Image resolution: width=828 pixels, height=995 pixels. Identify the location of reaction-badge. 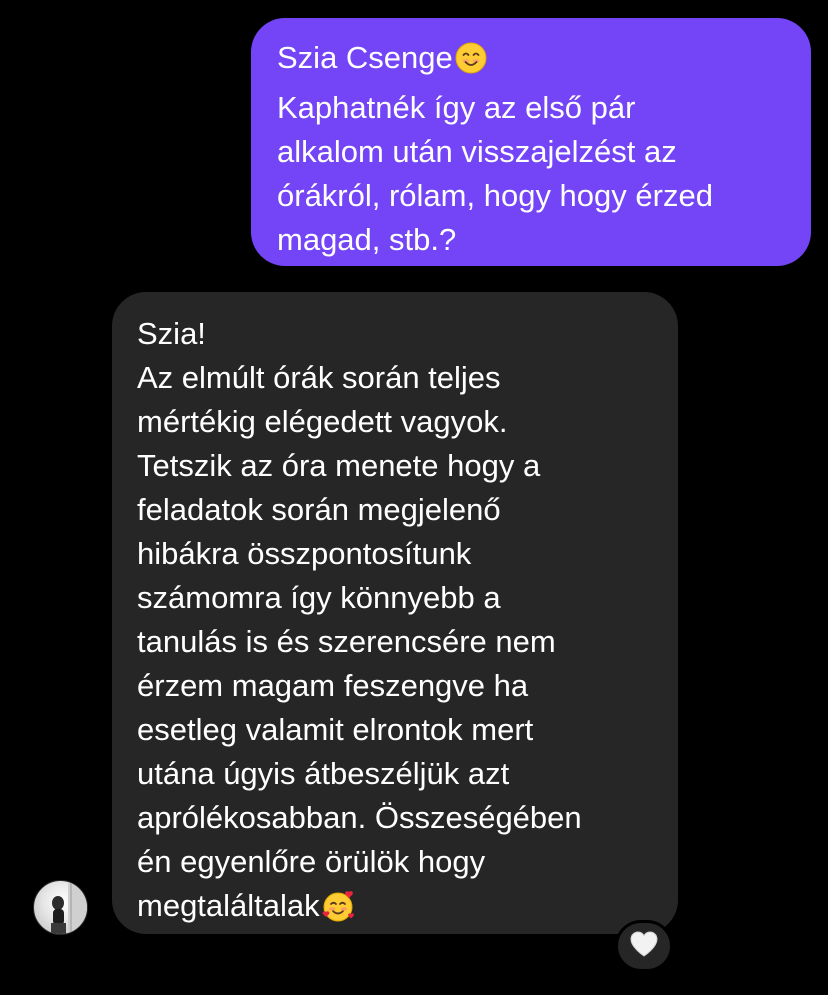
(644, 946).